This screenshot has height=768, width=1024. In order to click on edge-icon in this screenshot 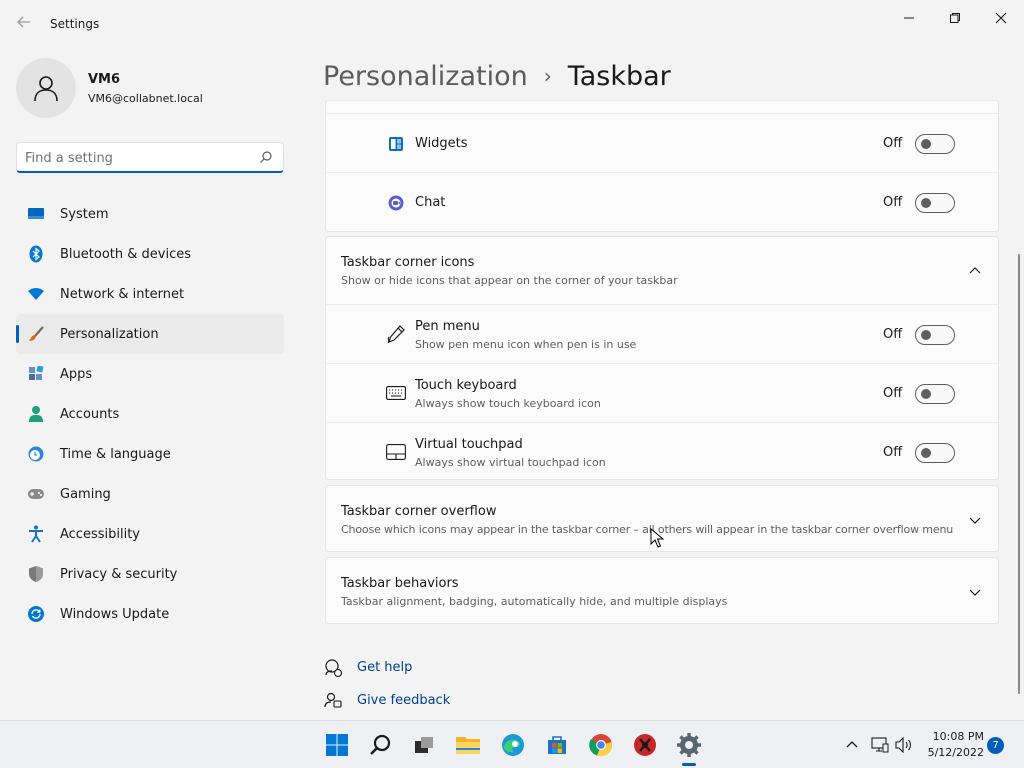, I will do `click(513, 745)`.